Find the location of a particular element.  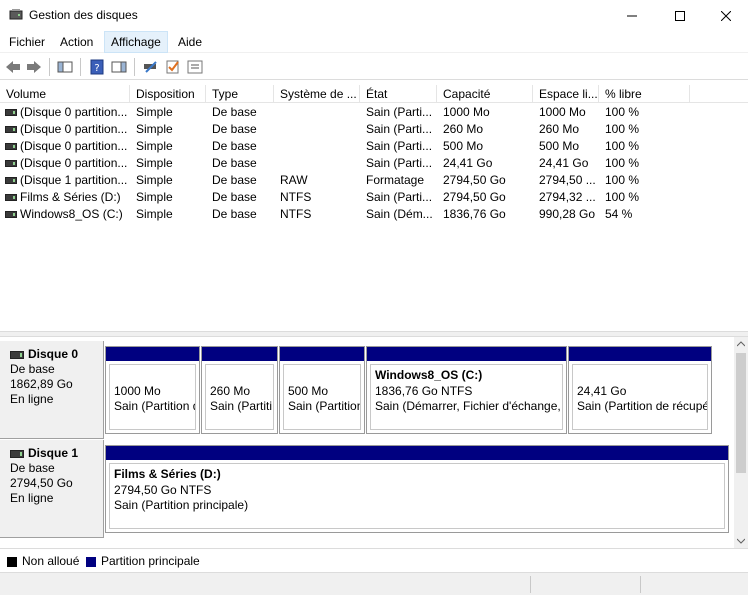

scroll-up-icon is located at coordinates (741, 344).